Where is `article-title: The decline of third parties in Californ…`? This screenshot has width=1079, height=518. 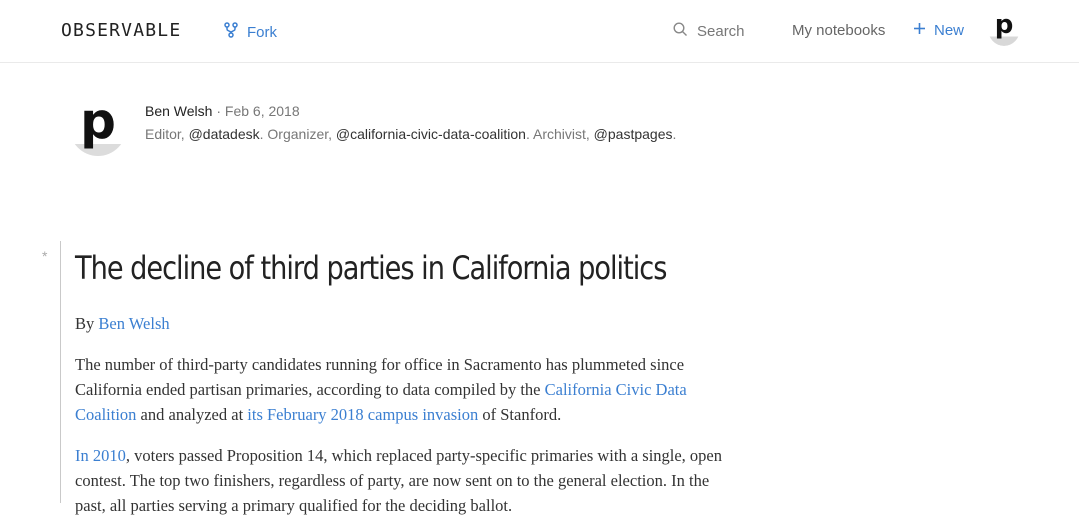
article-title: The decline of third parties in Californ… is located at coordinates (371, 268).